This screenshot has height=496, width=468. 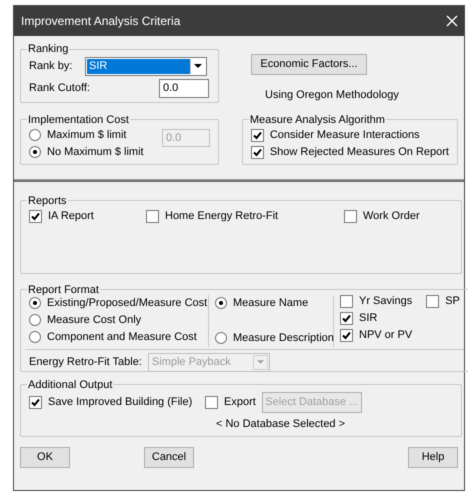 I want to click on checkbox-label: IA Report, so click(x=71, y=216).